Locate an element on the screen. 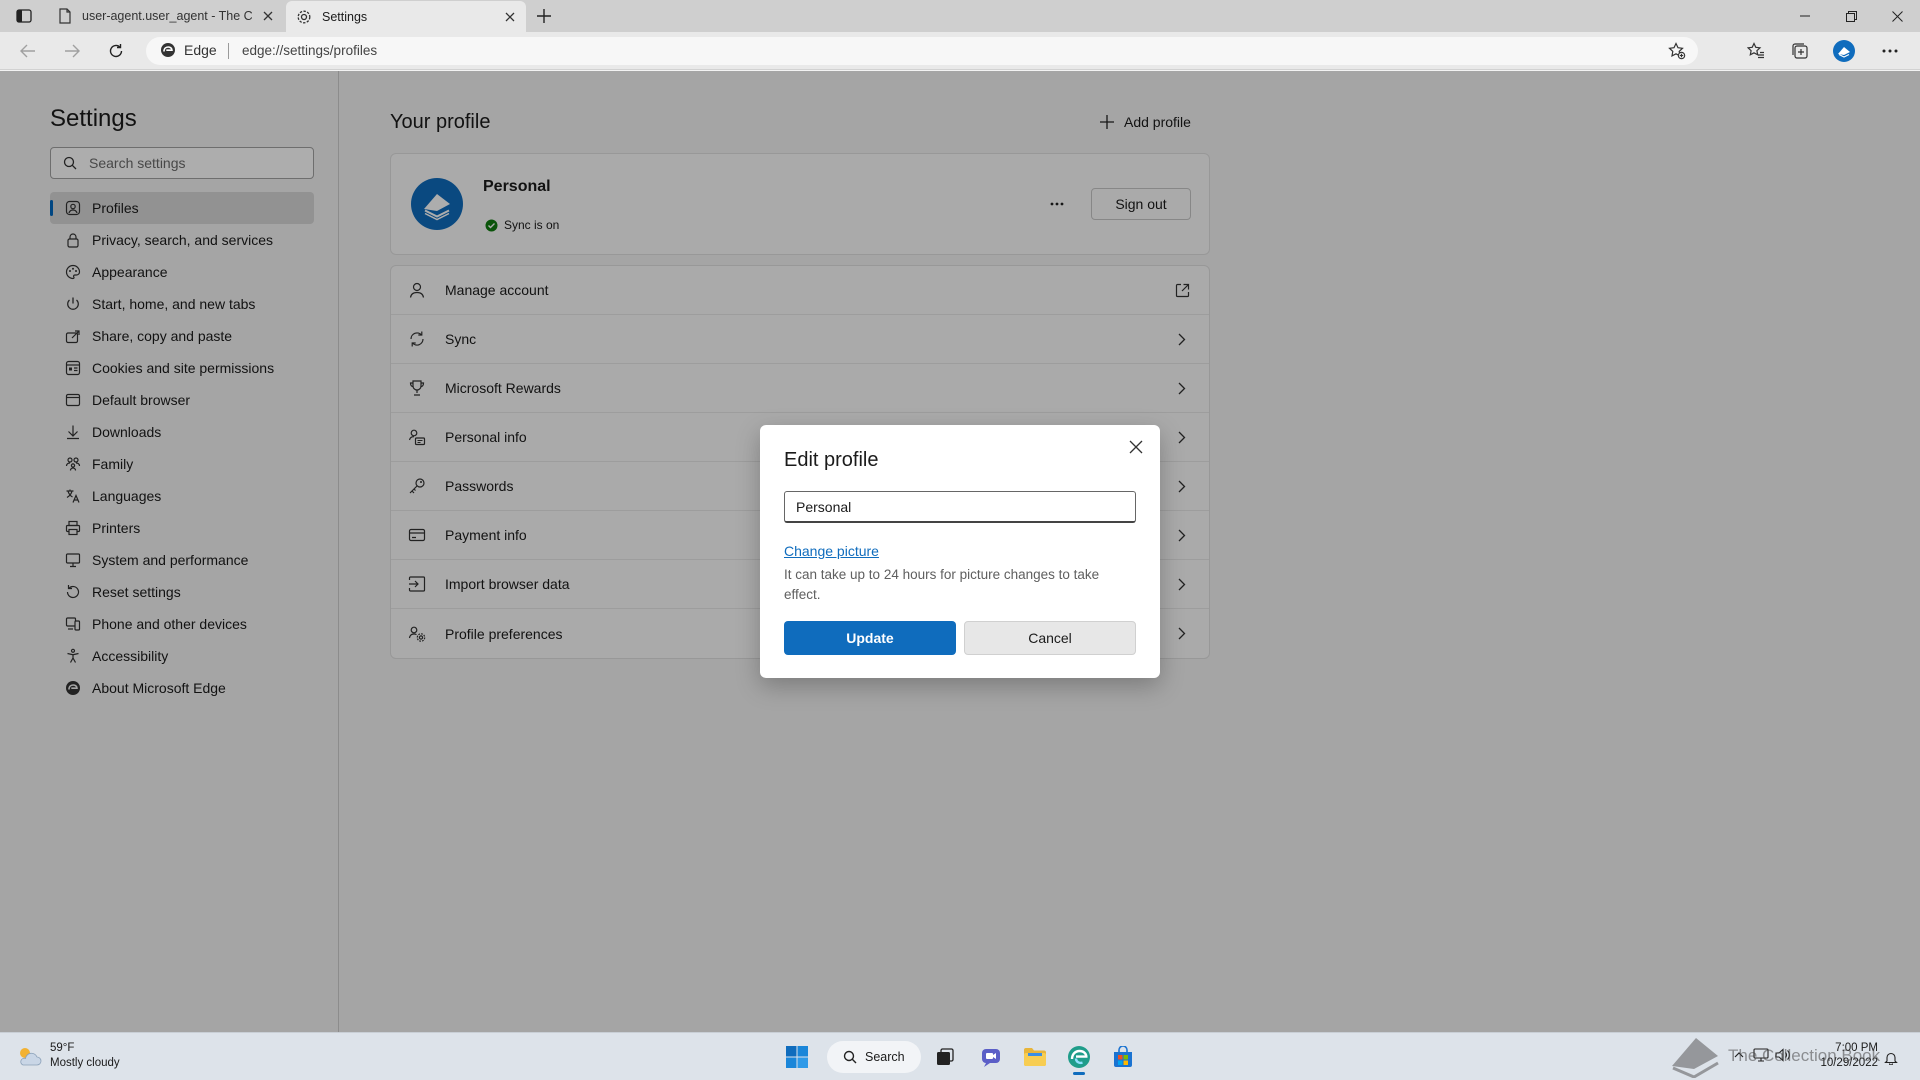  profile-name-field is located at coordinates (960, 507).